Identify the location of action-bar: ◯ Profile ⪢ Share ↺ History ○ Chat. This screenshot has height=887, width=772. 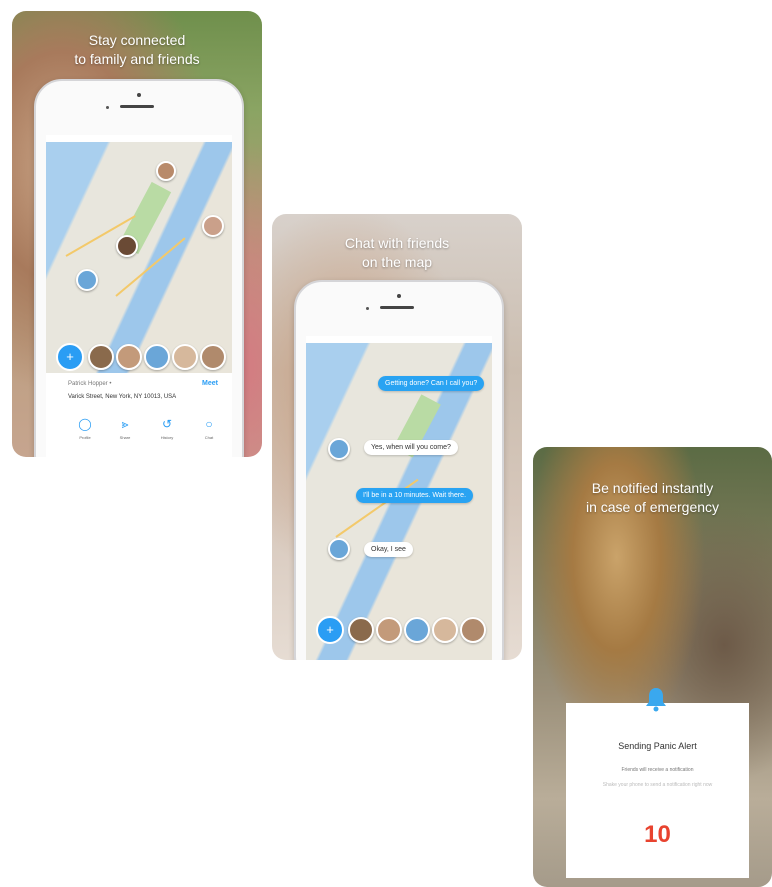
(143, 432).